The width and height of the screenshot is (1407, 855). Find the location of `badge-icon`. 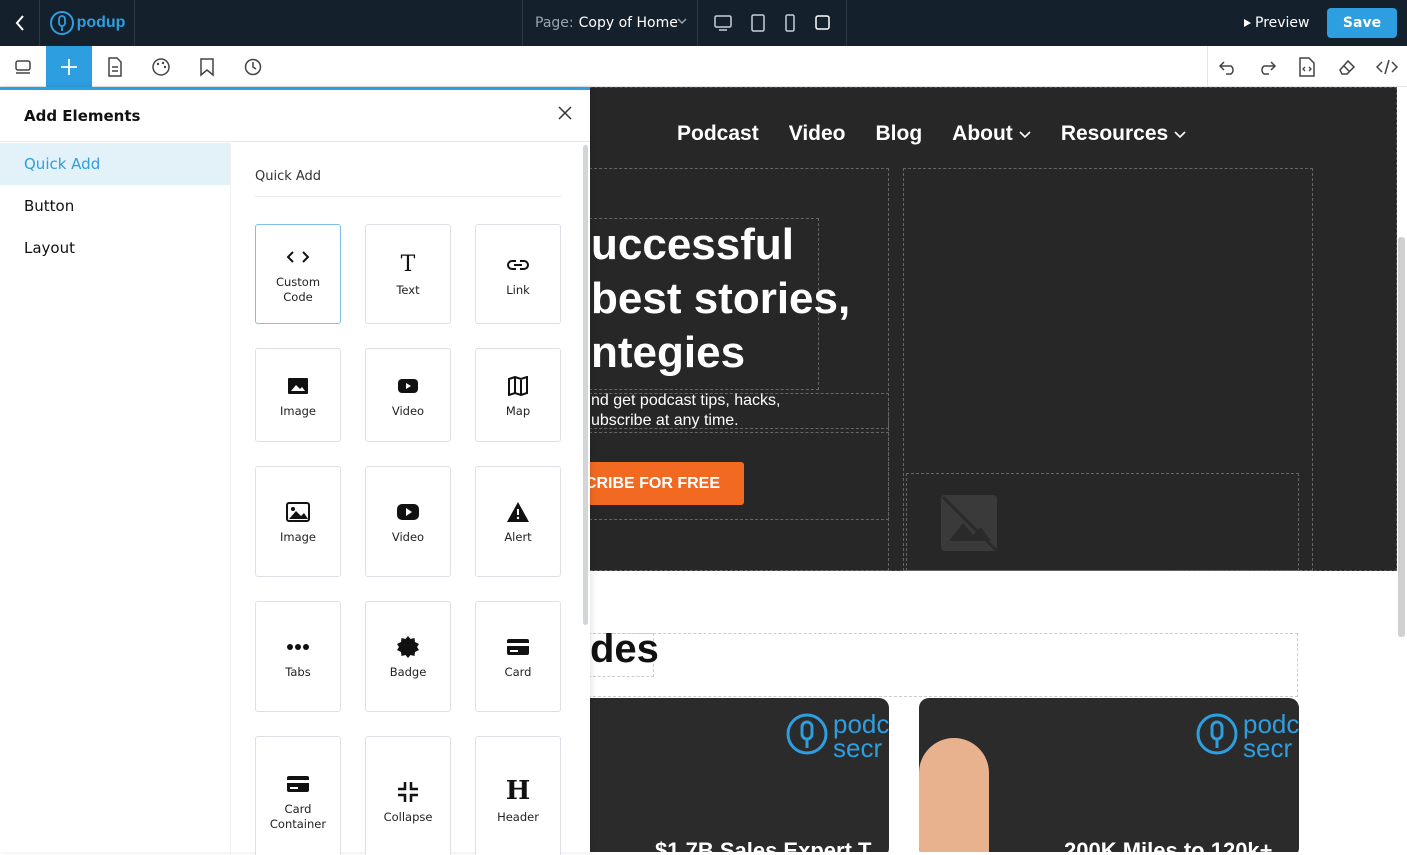

badge-icon is located at coordinates (408, 647).